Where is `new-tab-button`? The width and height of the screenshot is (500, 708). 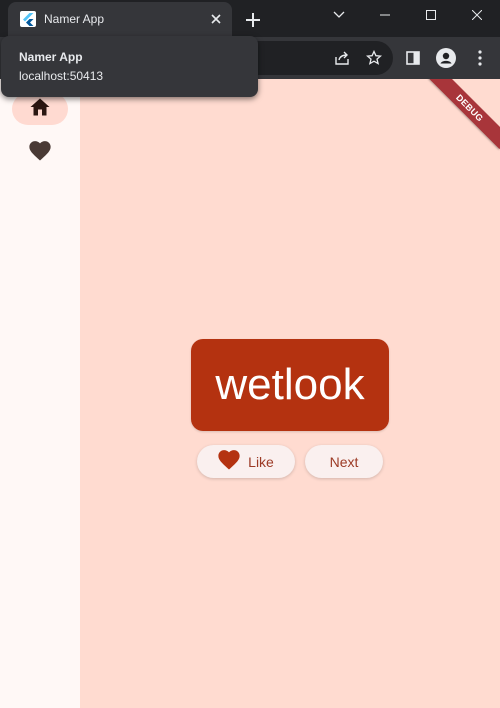 new-tab-button is located at coordinates (253, 20).